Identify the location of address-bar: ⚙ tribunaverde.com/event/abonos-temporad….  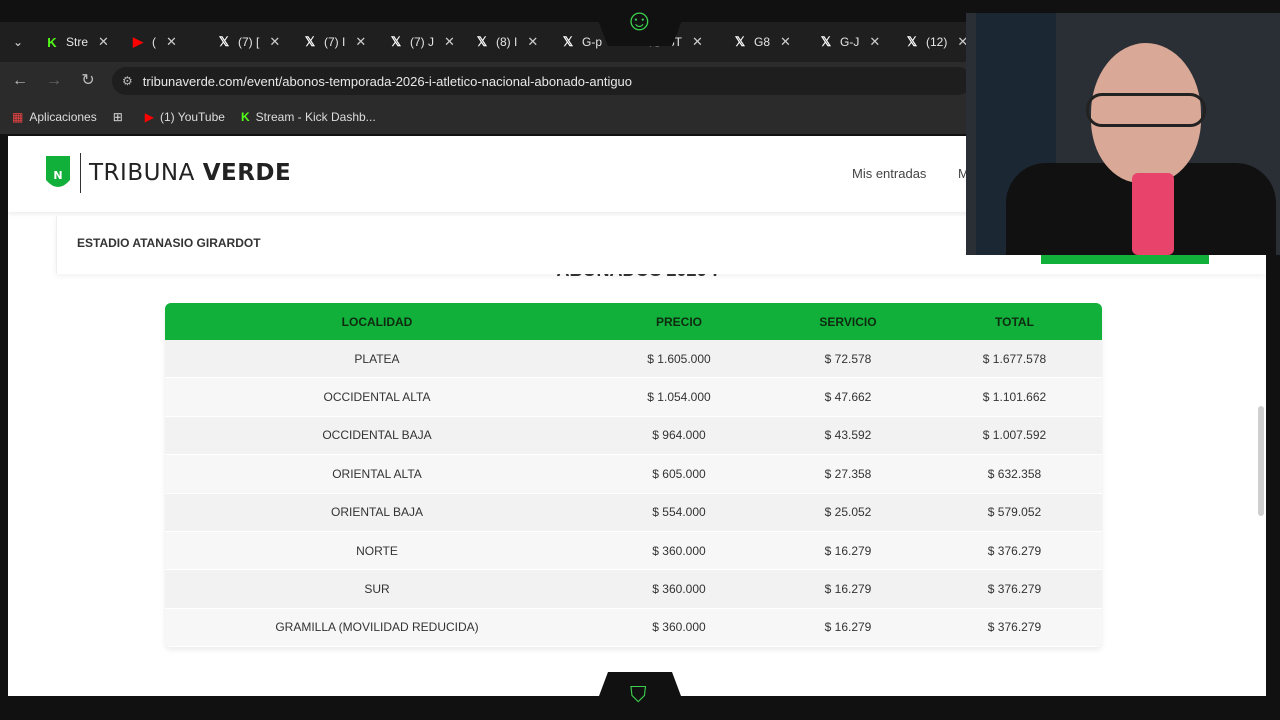
(542, 81).